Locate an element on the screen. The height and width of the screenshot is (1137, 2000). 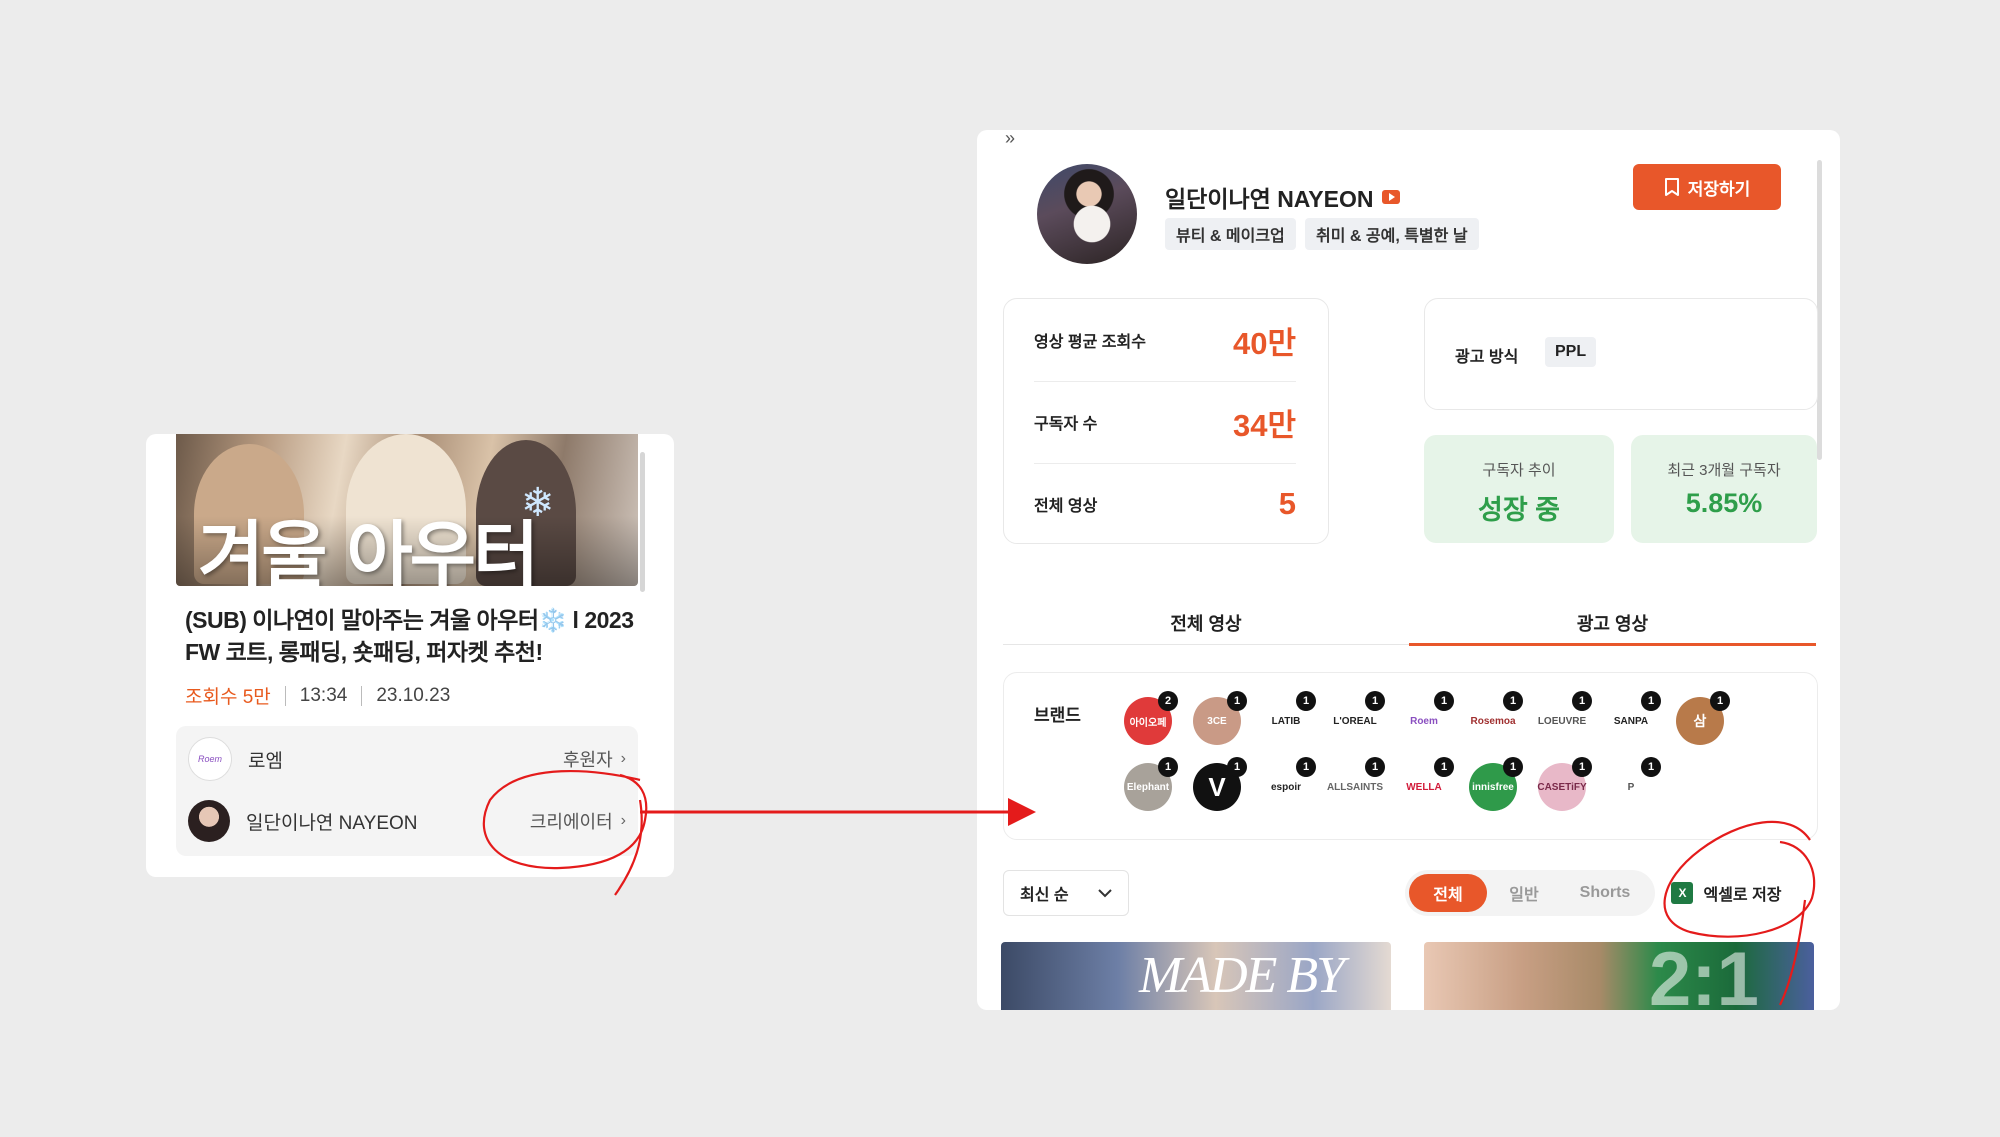
brand-logo: LATIB 1 is located at coordinates (1289, 718).